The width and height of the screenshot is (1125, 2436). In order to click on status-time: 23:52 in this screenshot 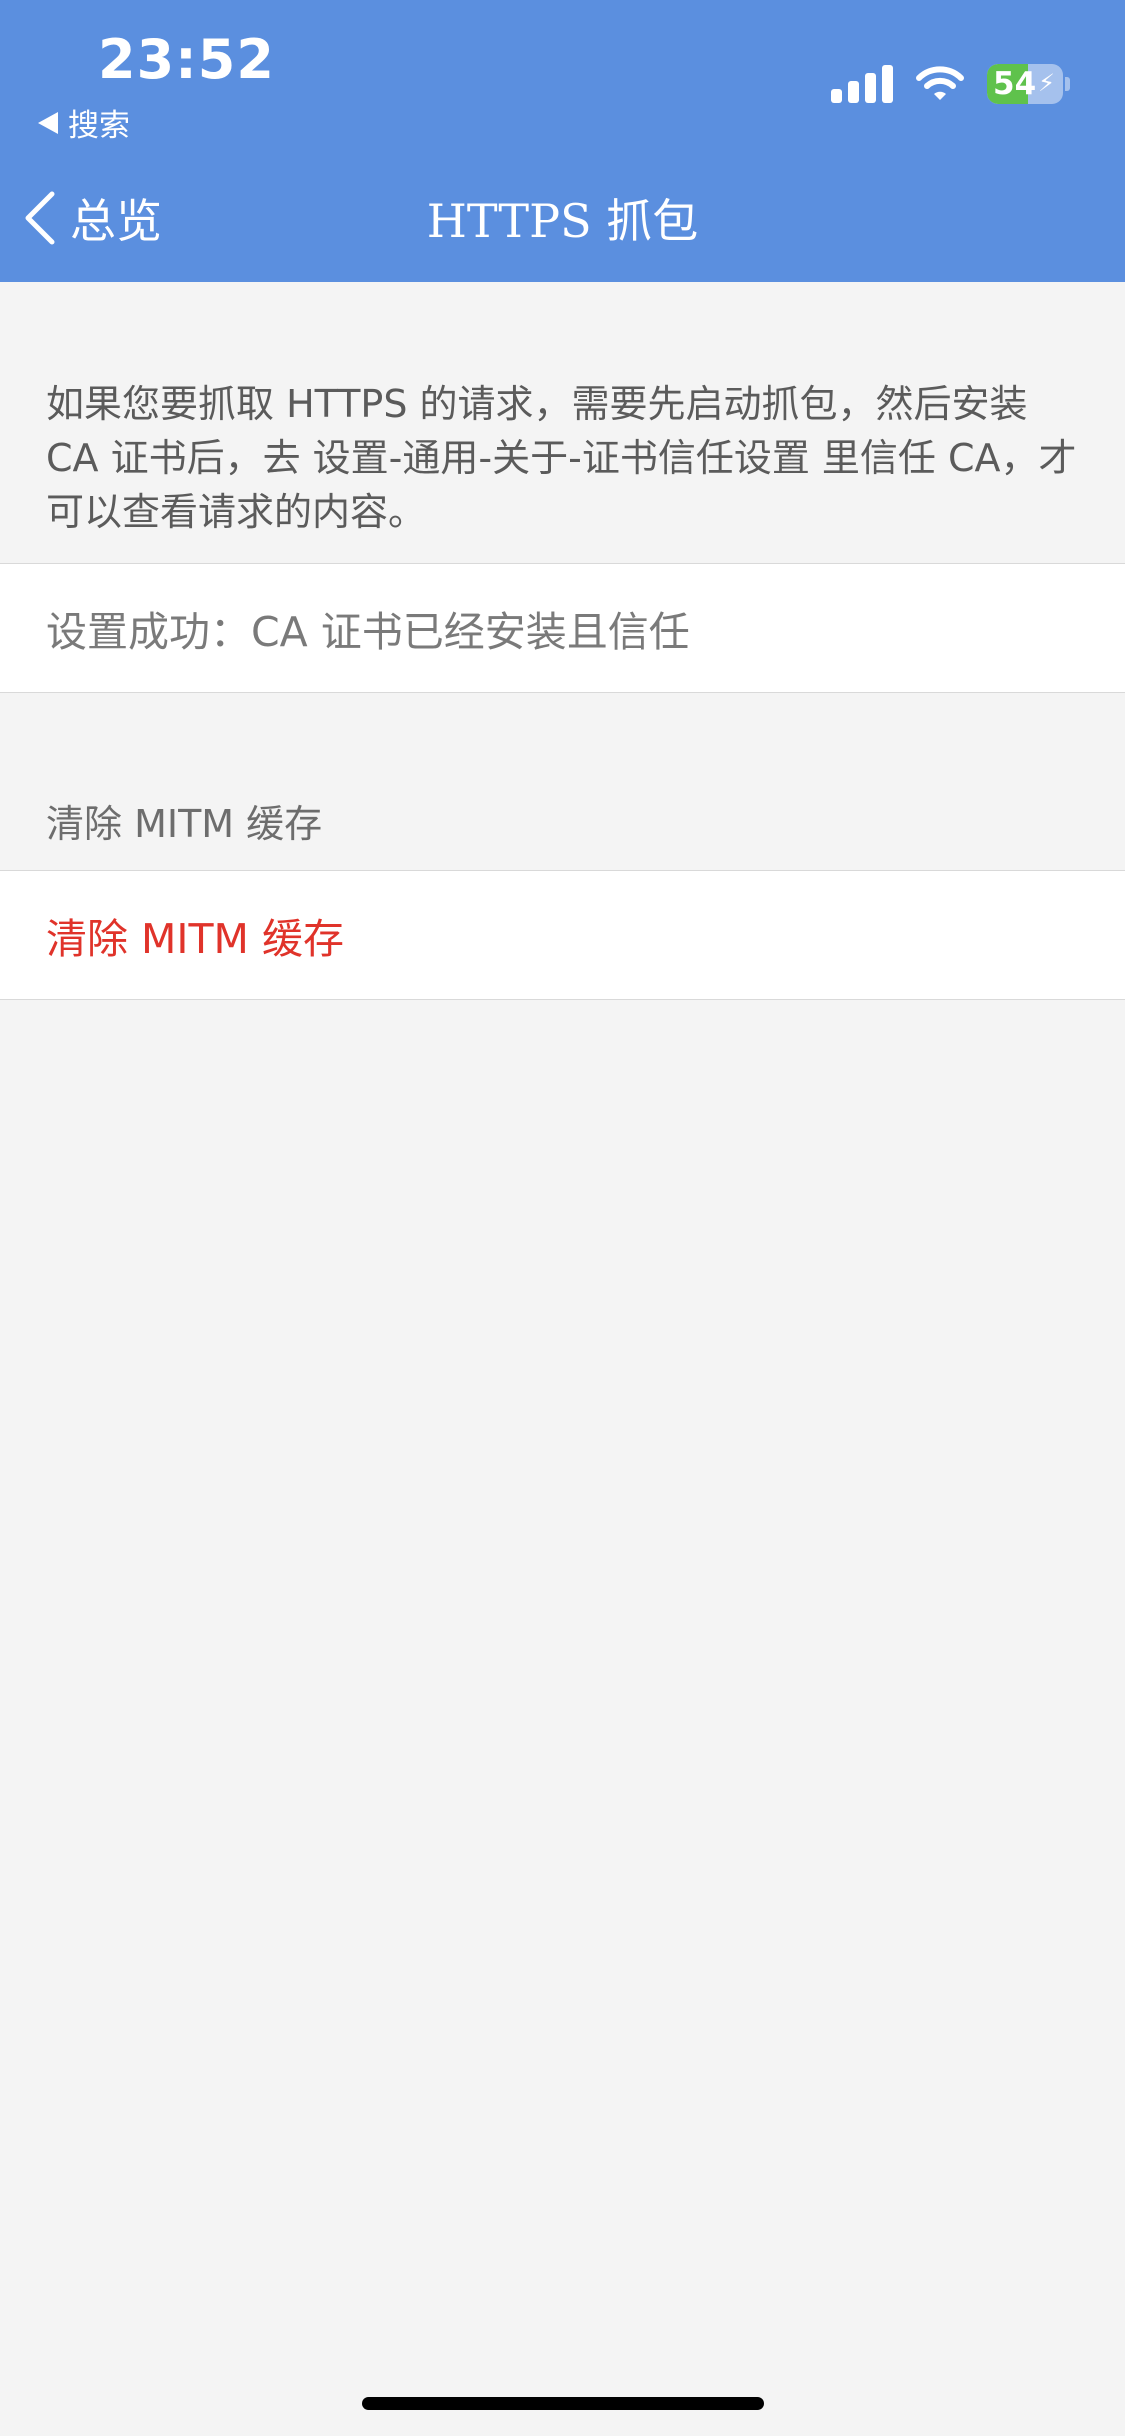, I will do `click(186, 59)`.